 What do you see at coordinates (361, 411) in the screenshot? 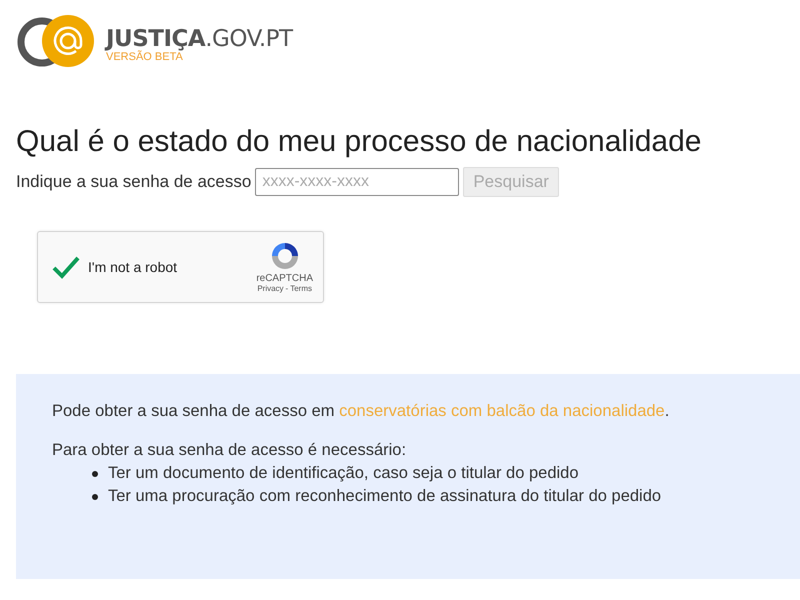
I see `info-paragraph: Pode obter a sua senha de acesso em conservatórias com balcão da nacionalidade.` at bounding box center [361, 411].